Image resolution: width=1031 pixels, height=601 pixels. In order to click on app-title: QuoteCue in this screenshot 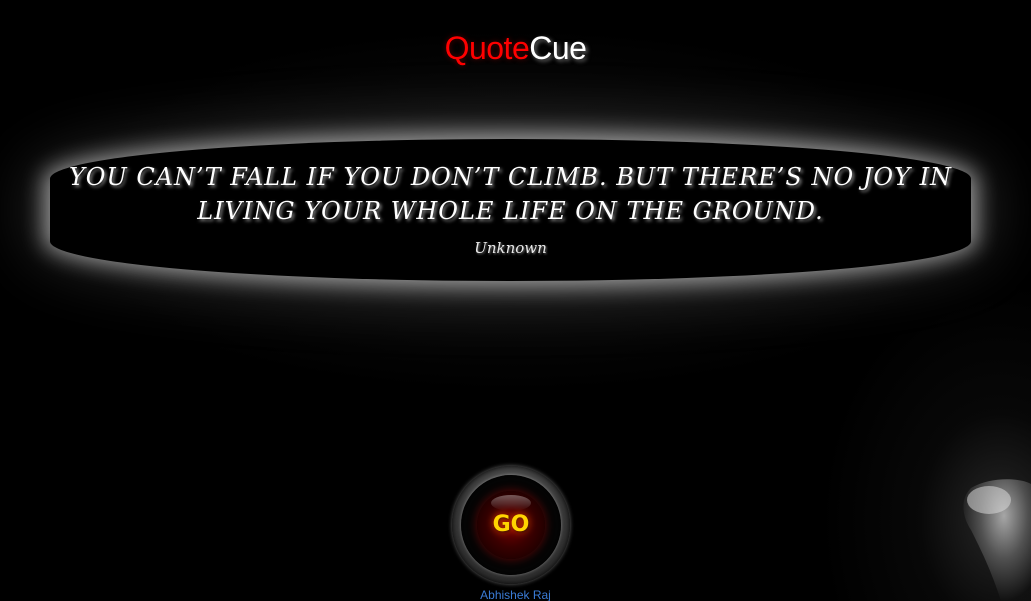, I will do `click(515, 48)`.